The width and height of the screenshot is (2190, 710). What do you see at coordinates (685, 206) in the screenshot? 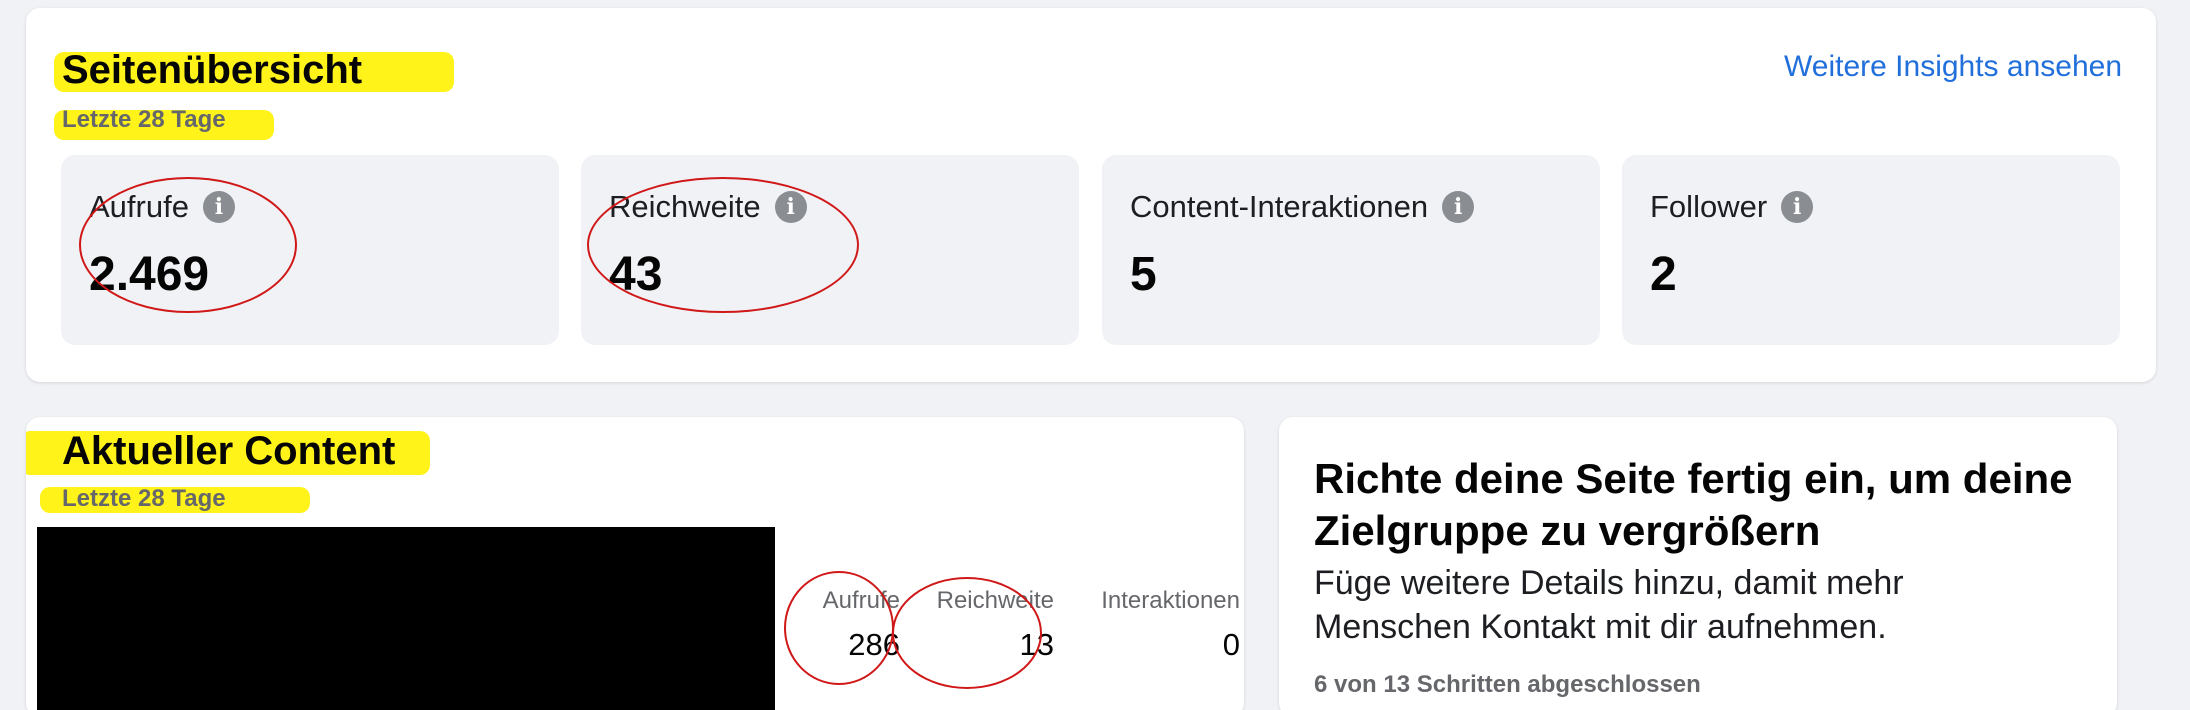
I see `metric-label: Reichweite` at bounding box center [685, 206].